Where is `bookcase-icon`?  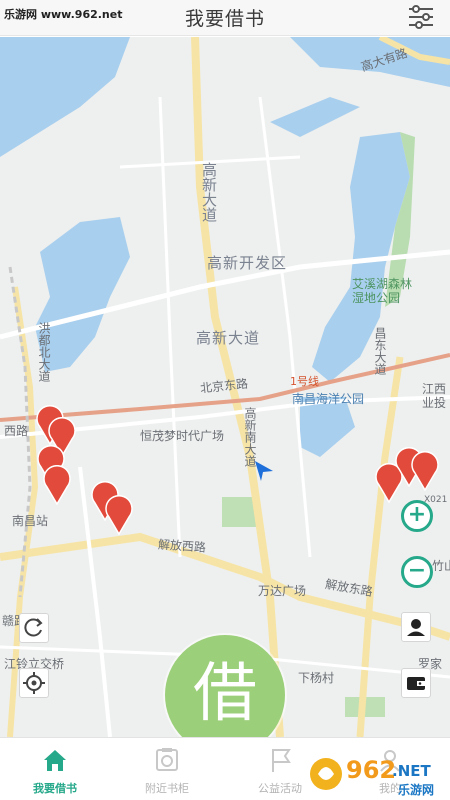
bookcase-icon is located at coordinates (167, 760).